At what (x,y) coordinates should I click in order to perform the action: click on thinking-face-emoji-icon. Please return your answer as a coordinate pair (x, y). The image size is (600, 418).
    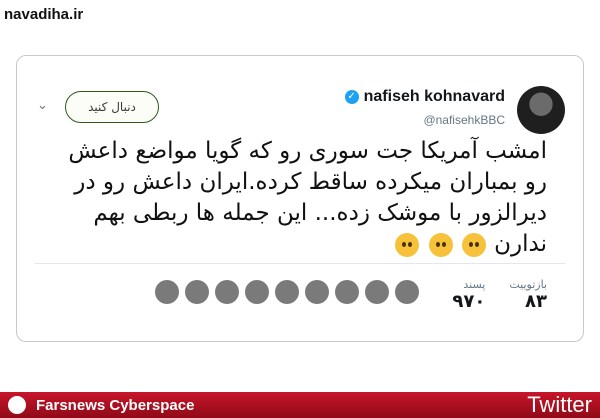
    Looking at the image, I should click on (440, 244).